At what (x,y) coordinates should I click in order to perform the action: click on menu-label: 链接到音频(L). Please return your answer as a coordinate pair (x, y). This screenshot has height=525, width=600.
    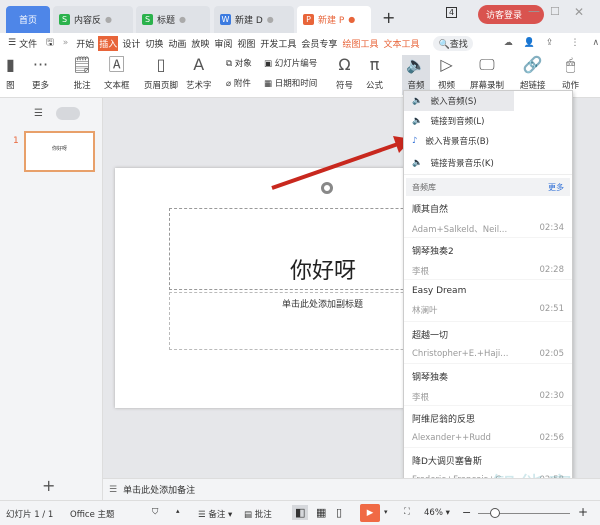
    Looking at the image, I should click on (457, 122).